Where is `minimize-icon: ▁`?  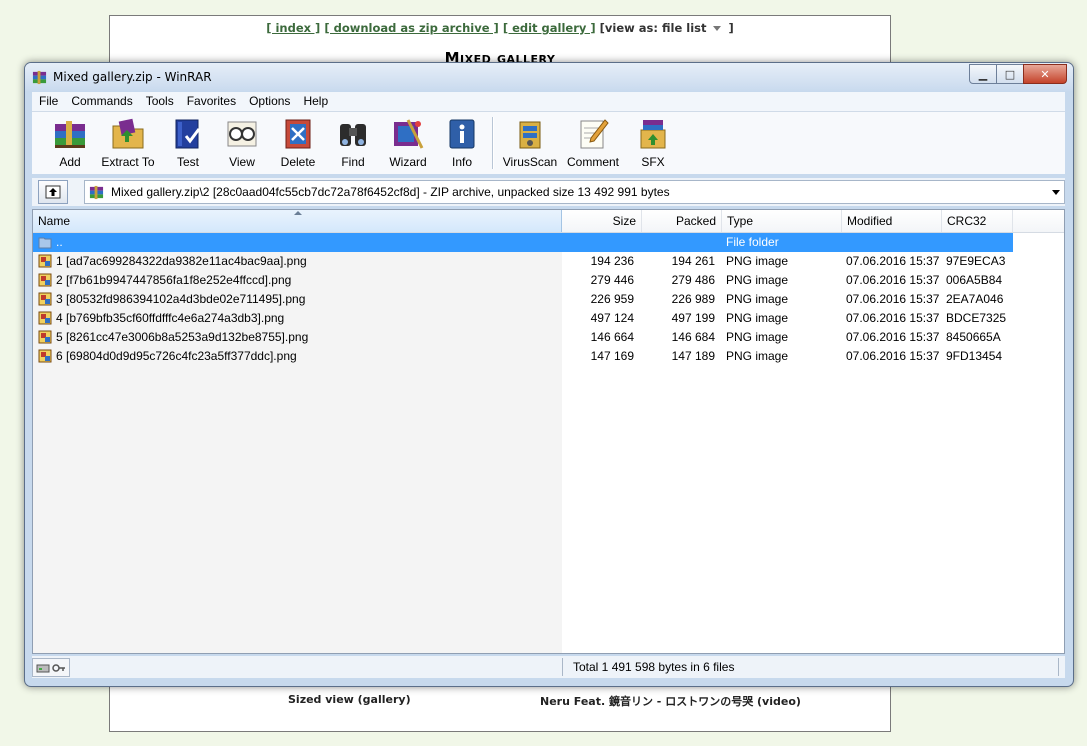 minimize-icon: ▁ is located at coordinates (983, 74).